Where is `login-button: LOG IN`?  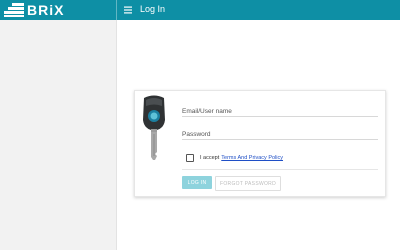 login-button: LOG IN is located at coordinates (197, 182).